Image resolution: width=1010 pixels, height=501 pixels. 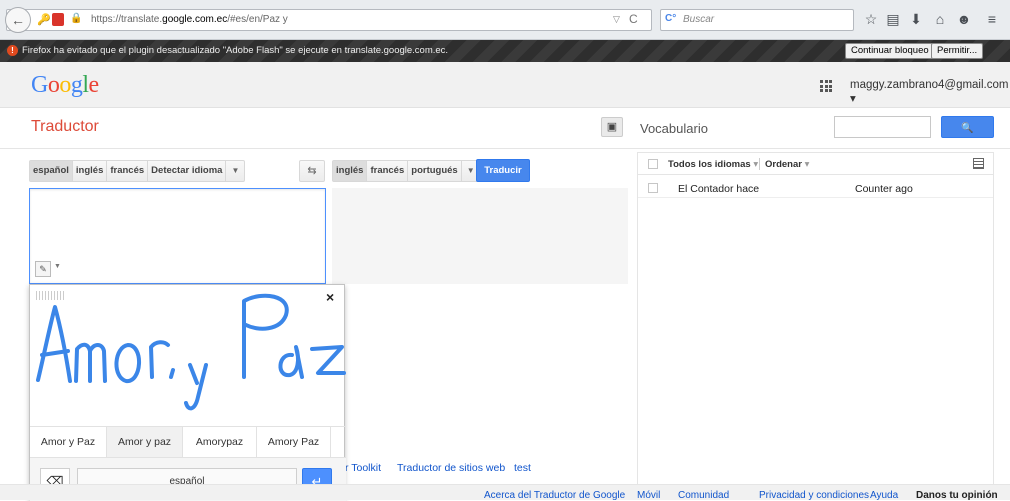 What do you see at coordinates (957, 495) in the screenshot?
I see `footer-link-feedback: Danos tu opinión` at bounding box center [957, 495].